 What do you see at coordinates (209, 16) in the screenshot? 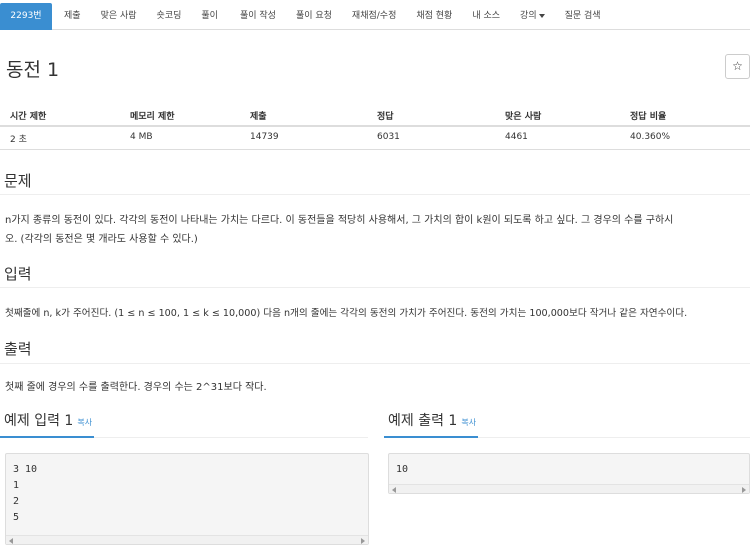
I see `tab-solutions: 풀이` at bounding box center [209, 16].